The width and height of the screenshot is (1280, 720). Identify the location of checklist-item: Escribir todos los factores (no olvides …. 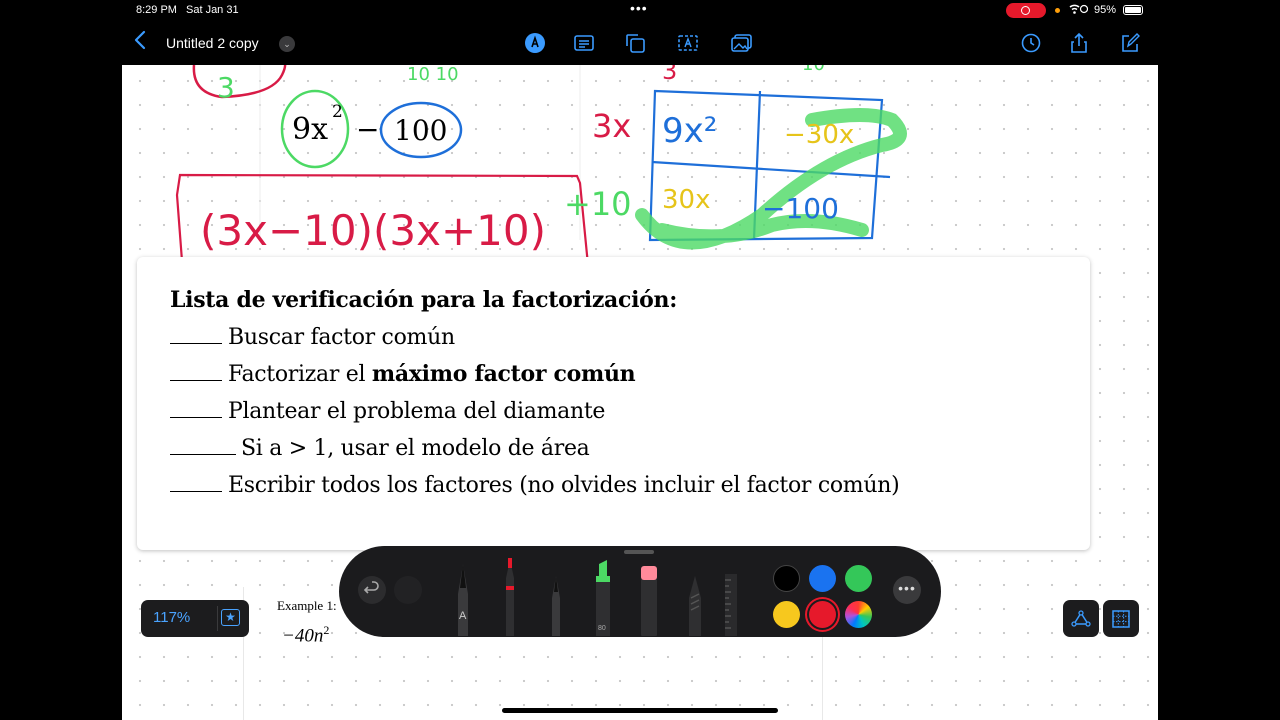
(535, 485).